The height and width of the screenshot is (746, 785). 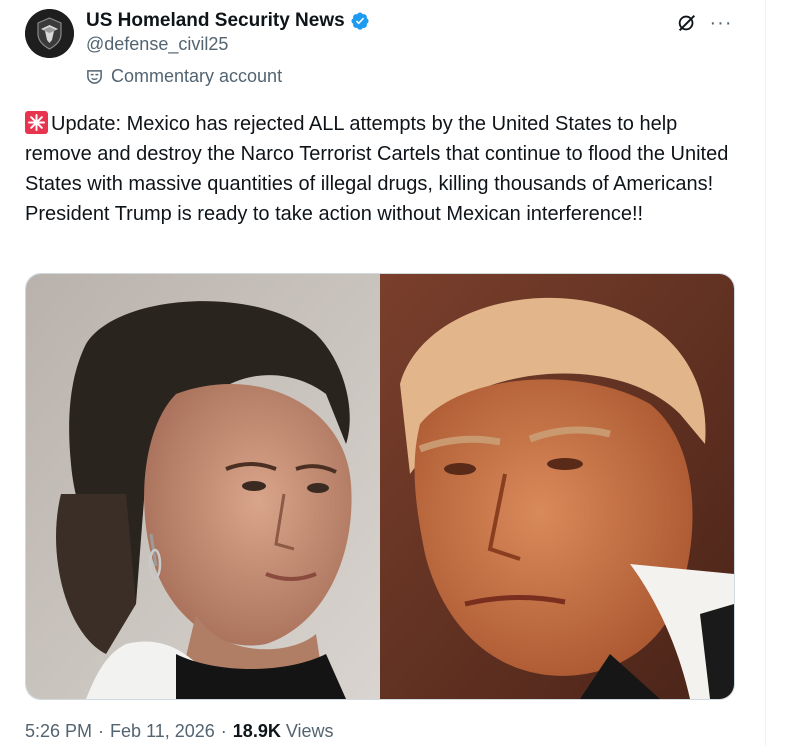 I want to click on avatar, so click(x=49, y=33).